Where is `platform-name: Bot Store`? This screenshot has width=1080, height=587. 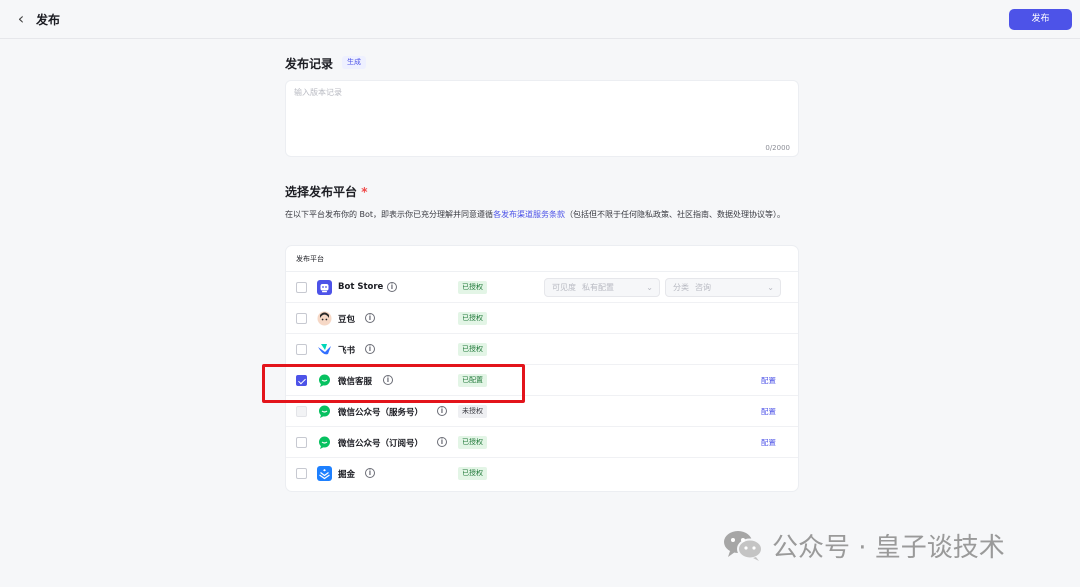 platform-name: Bot Store is located at coordinates (361, 287).